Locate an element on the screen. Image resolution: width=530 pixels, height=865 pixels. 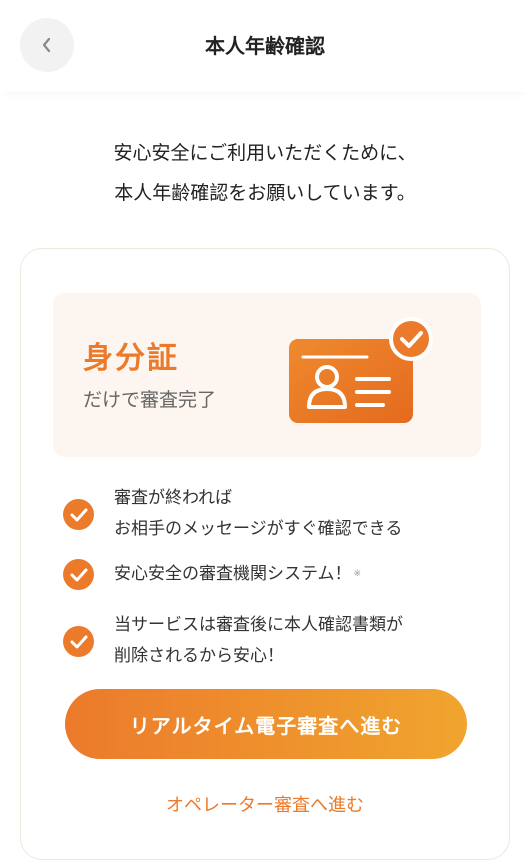
id-card-check-icon is located at coordinates (361, 370).